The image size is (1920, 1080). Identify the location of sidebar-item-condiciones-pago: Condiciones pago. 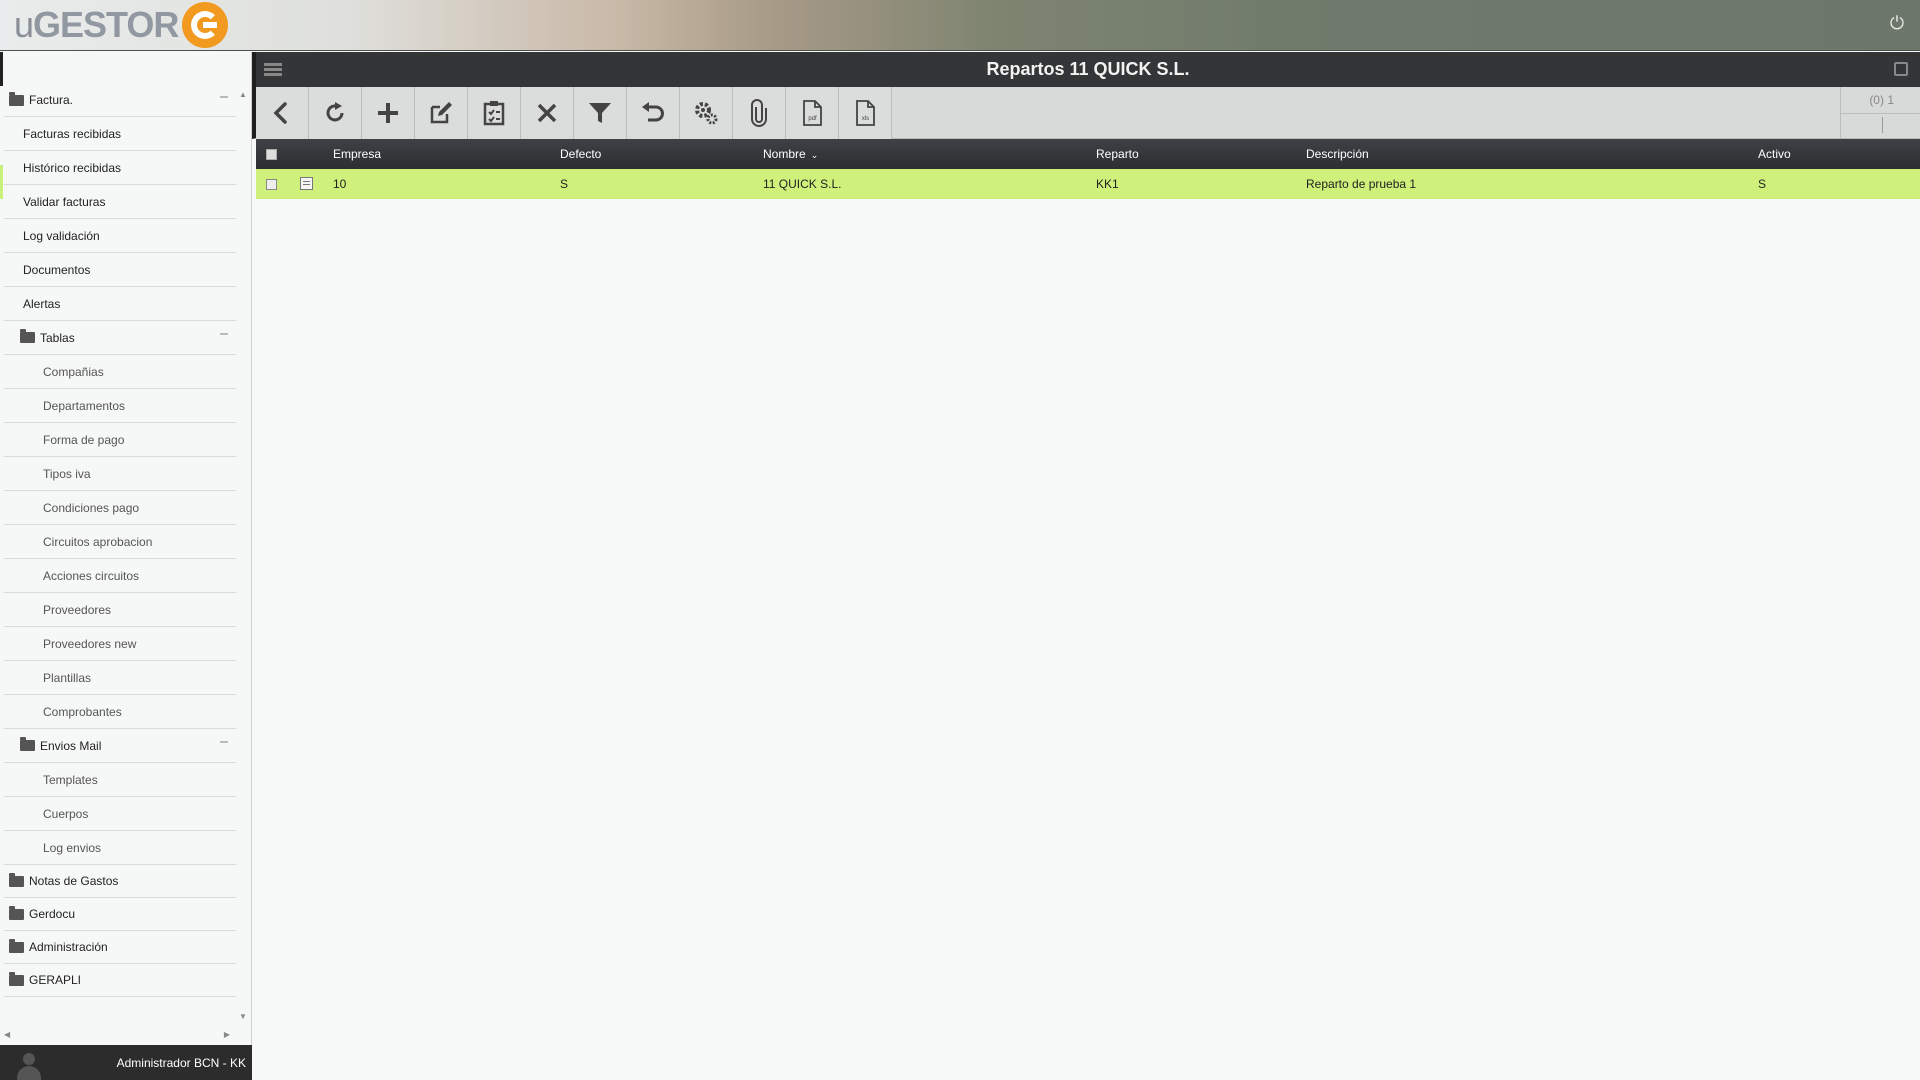
(120, 508).